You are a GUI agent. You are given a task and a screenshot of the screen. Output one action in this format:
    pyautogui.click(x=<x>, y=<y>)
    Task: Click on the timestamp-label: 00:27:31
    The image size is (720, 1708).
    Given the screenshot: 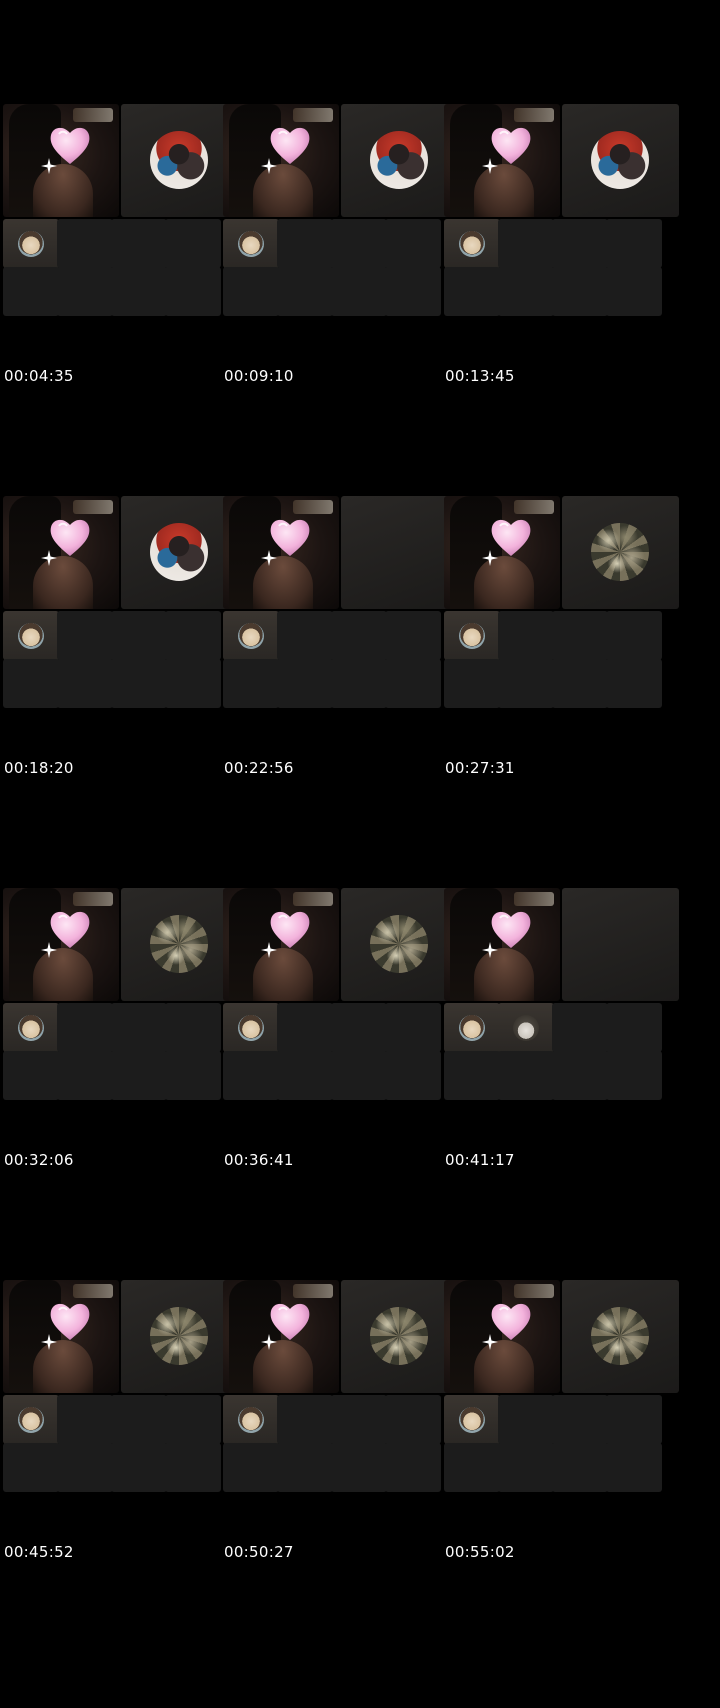 What is the action you would take?
    pyautogui.click(x=480, y=768)
    